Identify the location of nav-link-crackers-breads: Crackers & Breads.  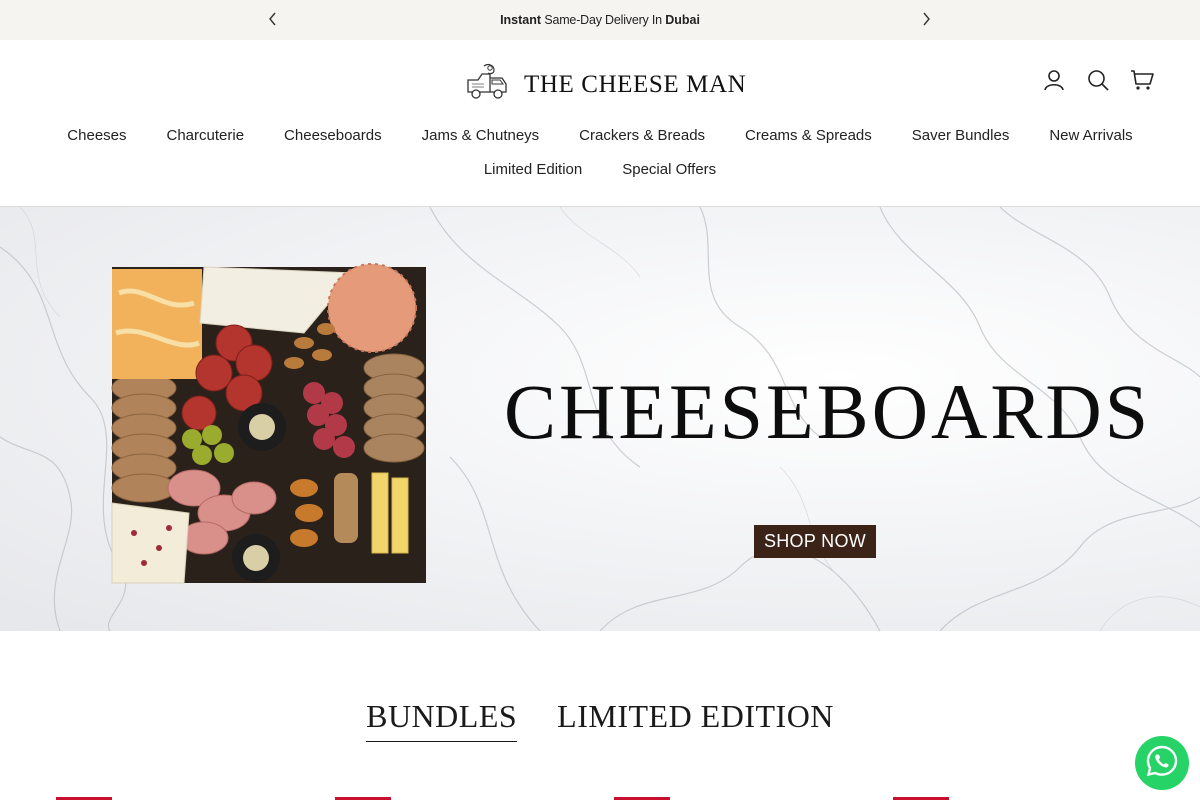
(642, 135).